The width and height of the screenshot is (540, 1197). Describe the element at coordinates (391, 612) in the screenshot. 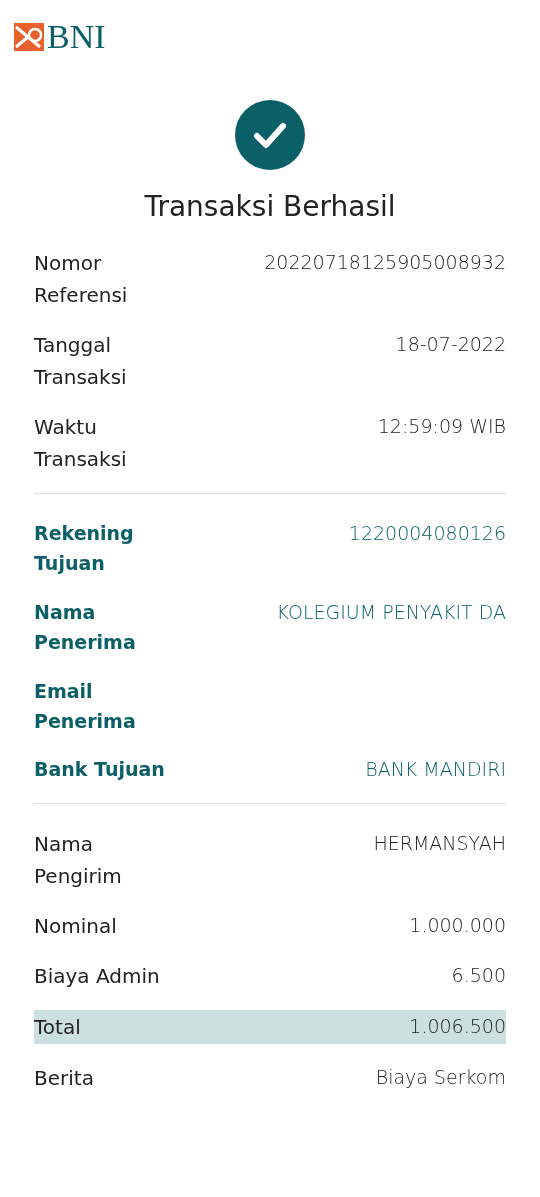

I see `detail-value: KOLEGIUM PENYAKIT DA` at that location.